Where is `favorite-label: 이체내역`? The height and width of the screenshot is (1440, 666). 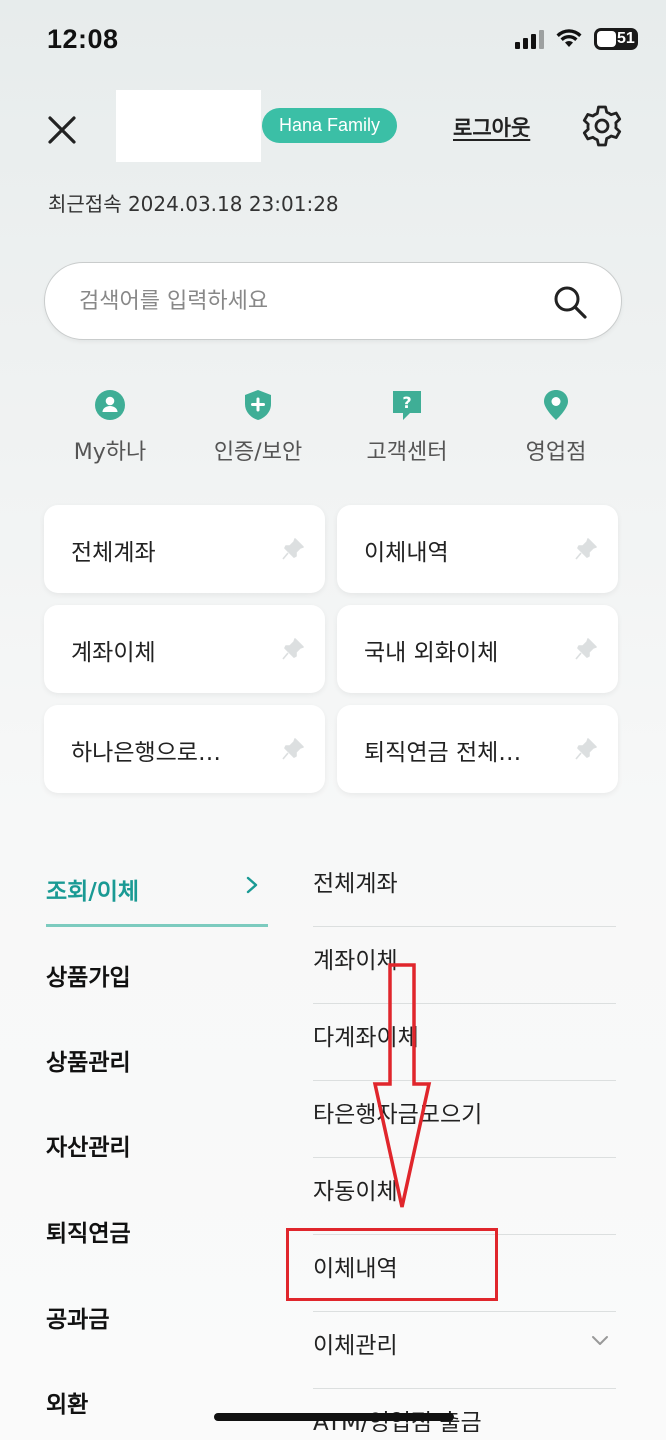
favorite-label: 이체내역 is located at coordinates (406, 553).